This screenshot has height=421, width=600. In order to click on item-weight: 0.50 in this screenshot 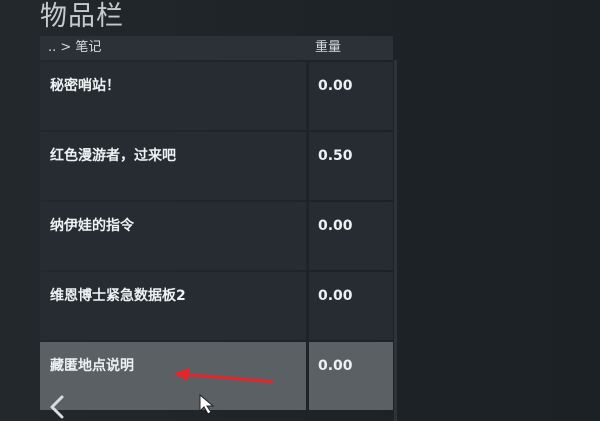, I will do `click(335, 156)`.